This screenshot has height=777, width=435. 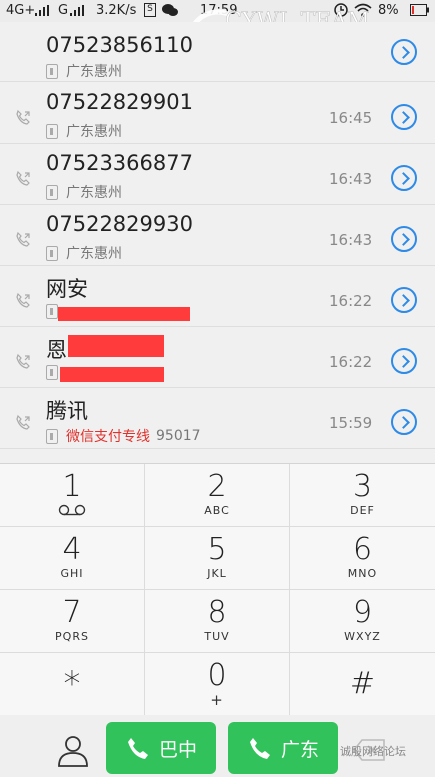 I want to click on contacts-icon, so click(x=73, y=750).